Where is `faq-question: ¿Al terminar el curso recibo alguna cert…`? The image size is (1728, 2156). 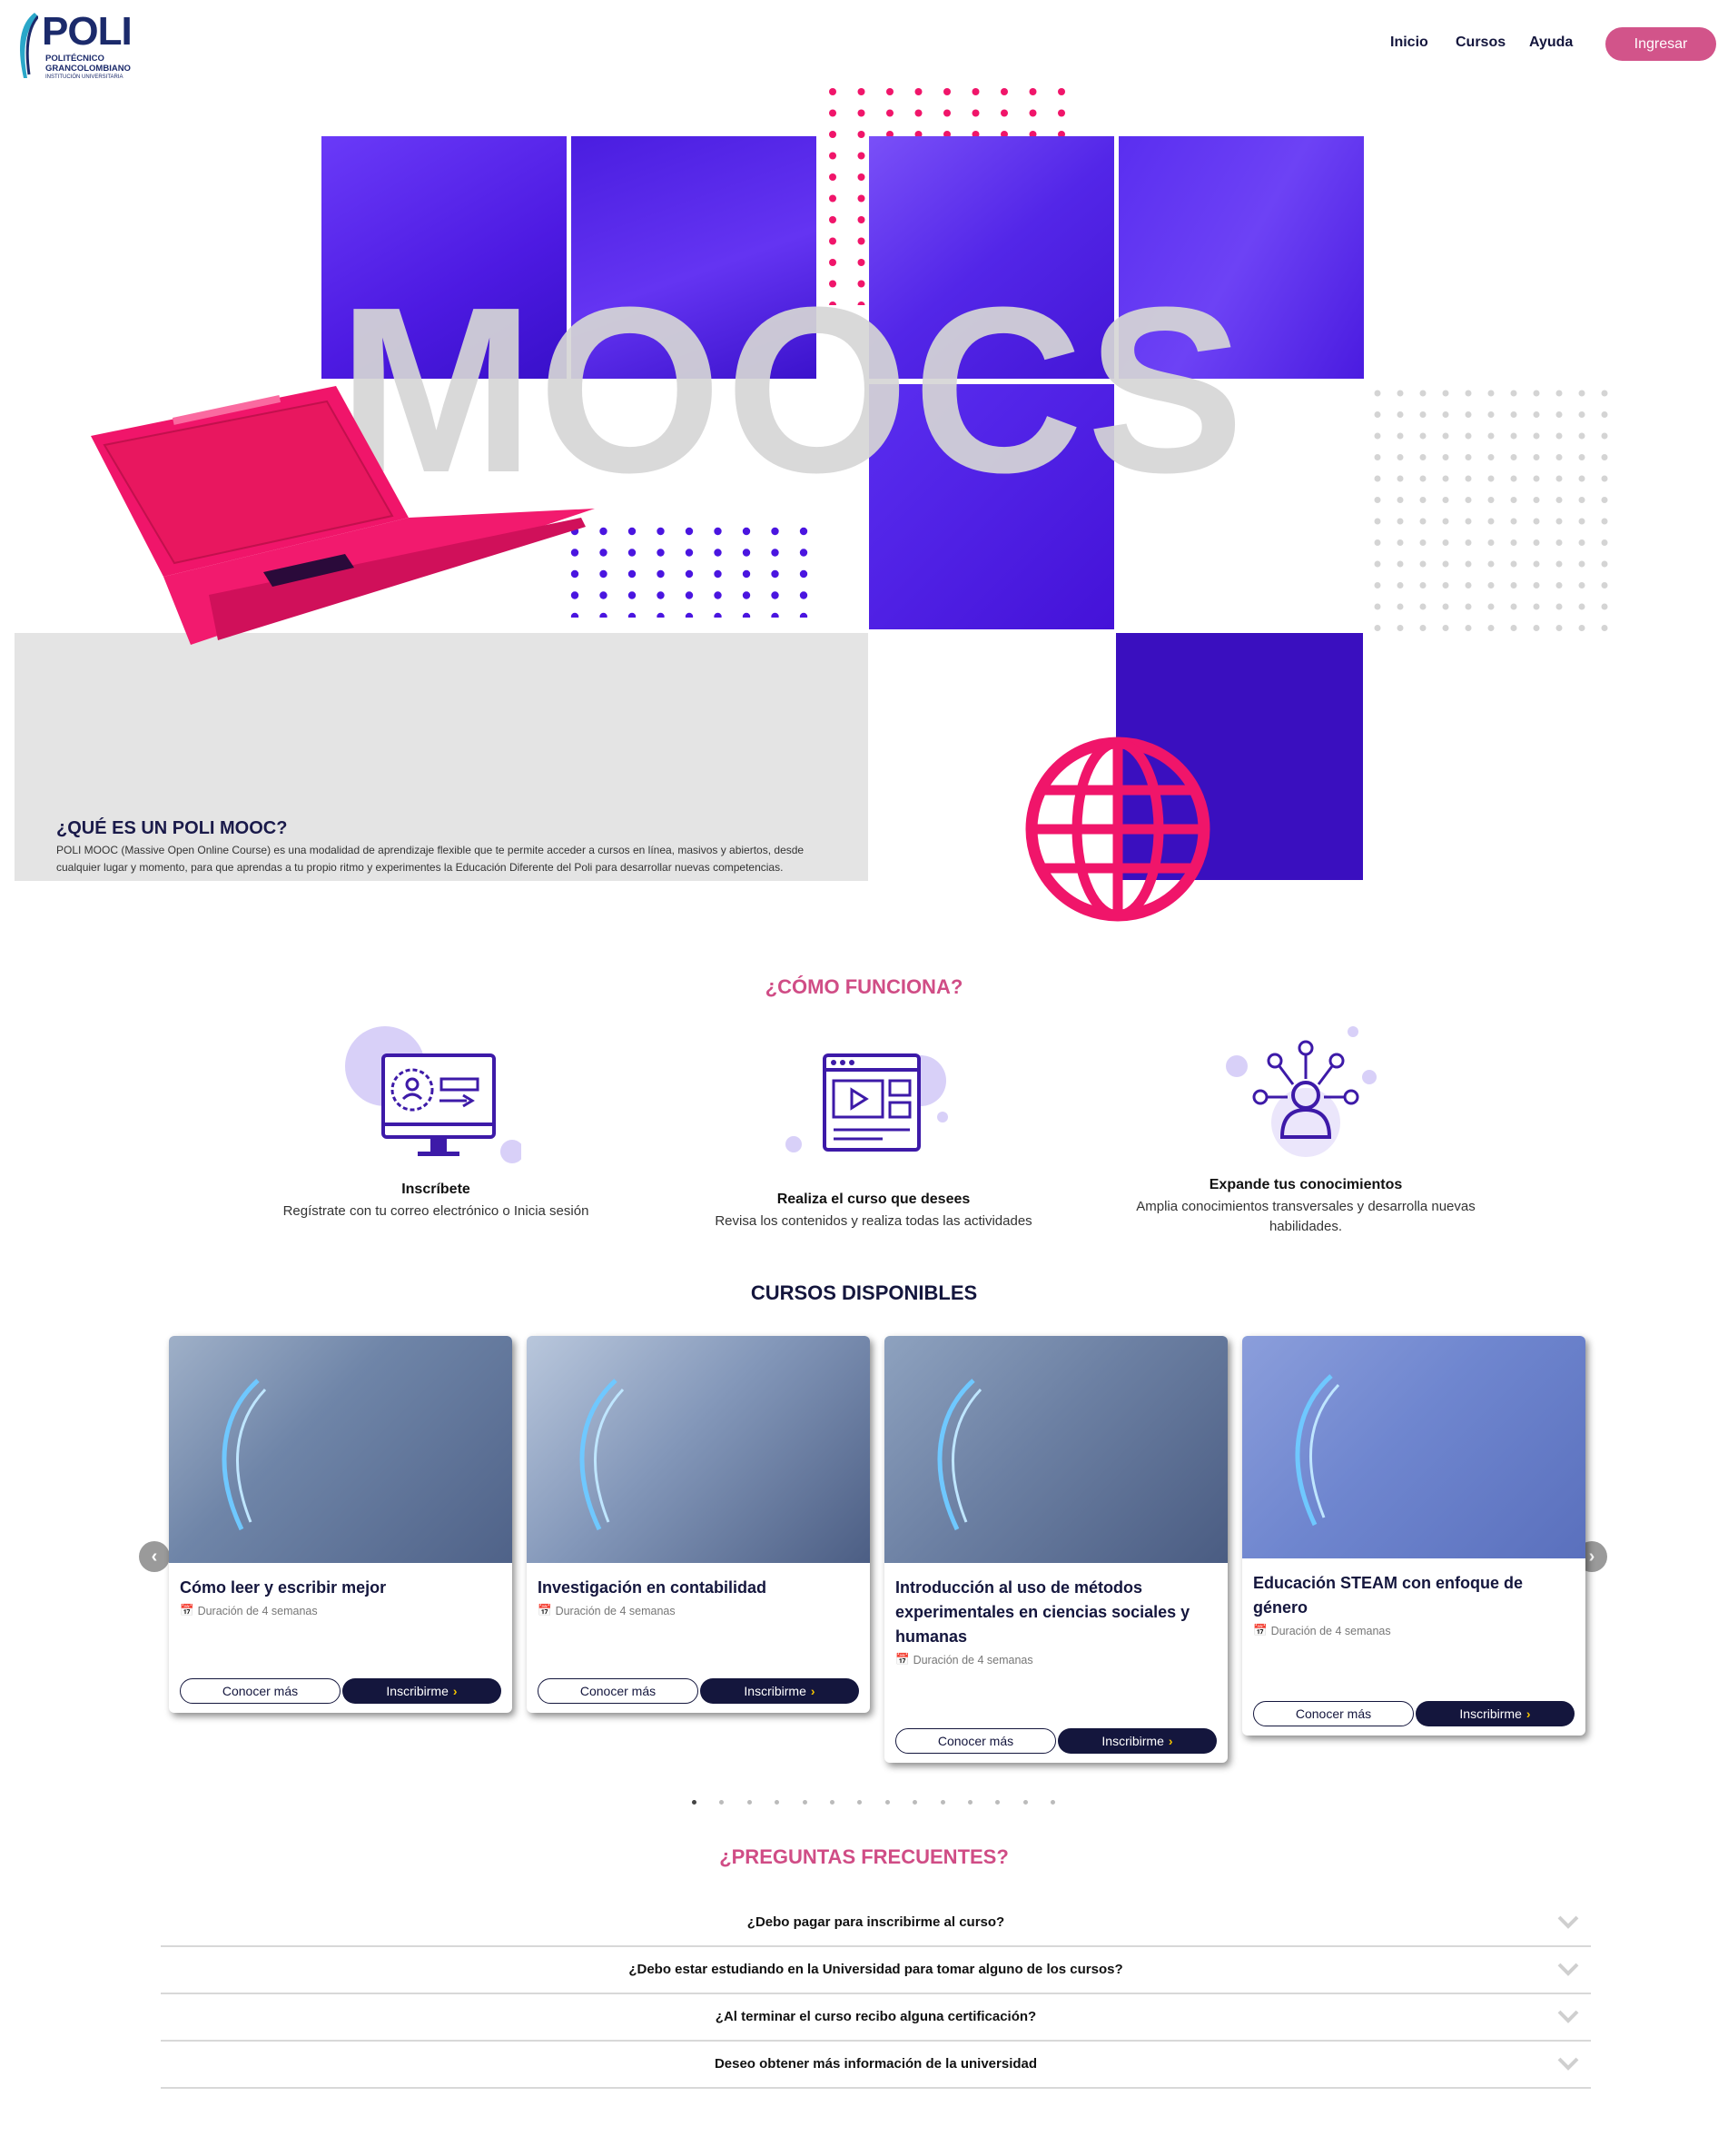
faq-question: ¿Al terminar el curso recibo alguna cert… is located at coordinates (876, 2016).